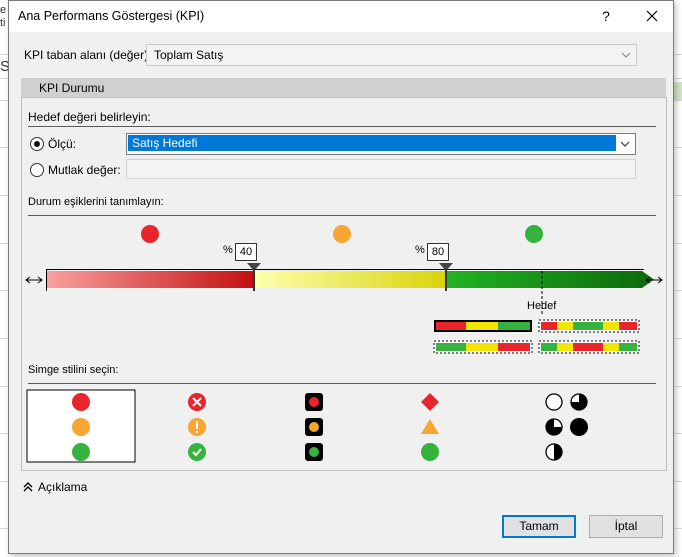  I want to click on slider-rail, so click(345, 269).